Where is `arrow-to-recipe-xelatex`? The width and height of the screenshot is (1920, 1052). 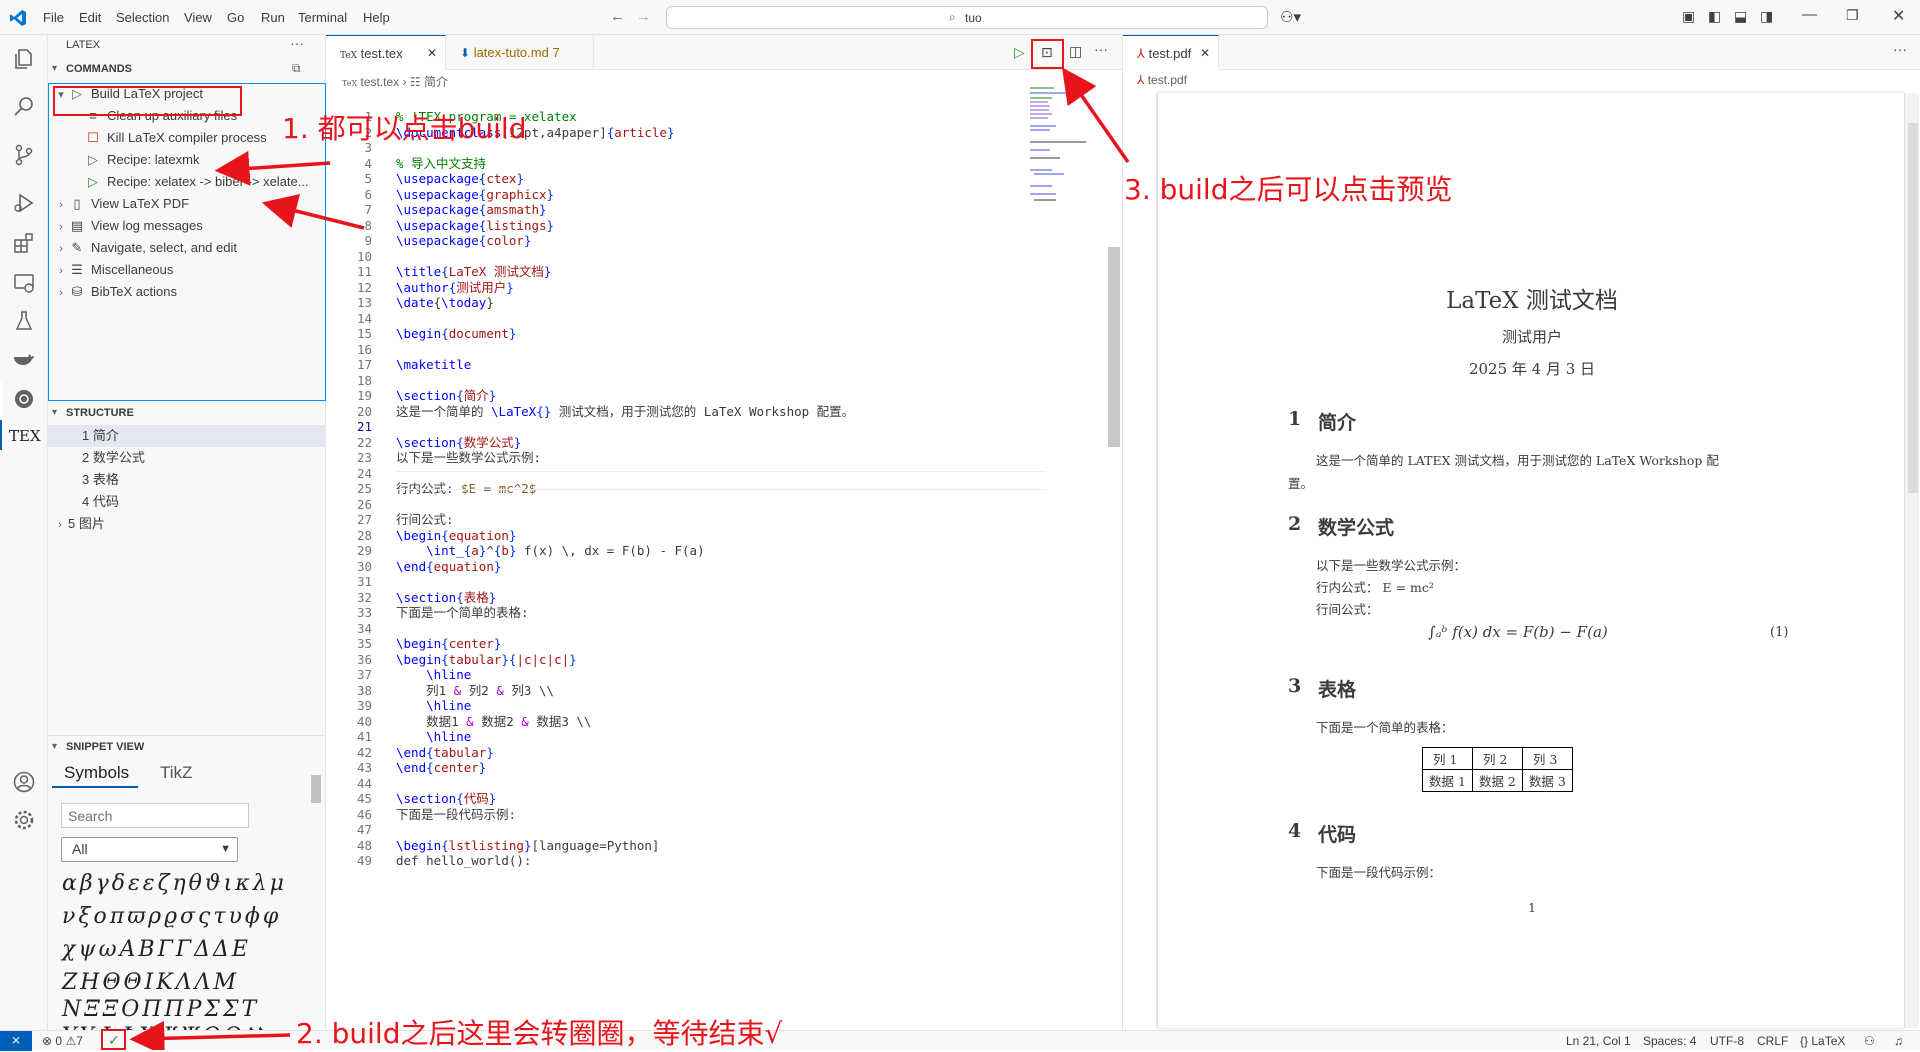 arrow-to-recipe-xelatex is located at coordinates (313, 211).